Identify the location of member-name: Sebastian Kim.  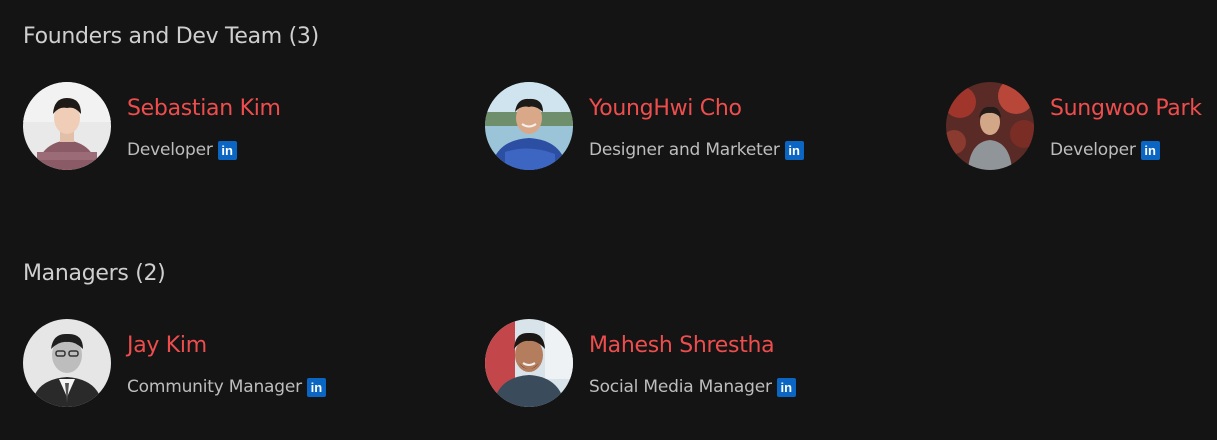
(204, 108).